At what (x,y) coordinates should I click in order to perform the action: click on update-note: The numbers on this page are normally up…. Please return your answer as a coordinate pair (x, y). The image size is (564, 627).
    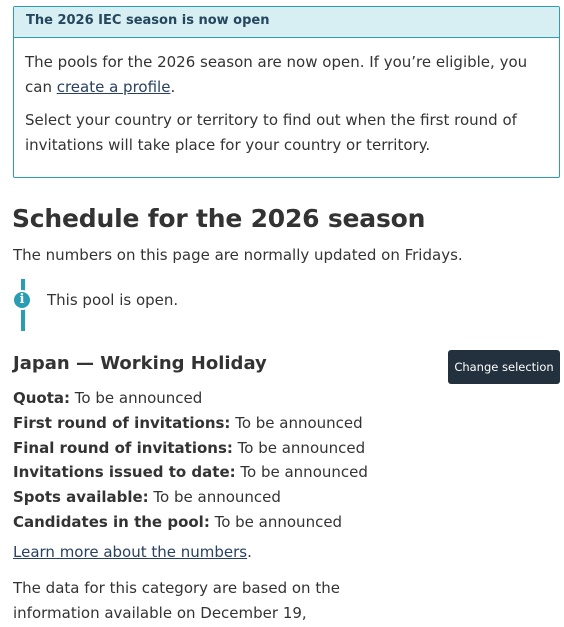
    Looking at the image, I should click on (238, 255).